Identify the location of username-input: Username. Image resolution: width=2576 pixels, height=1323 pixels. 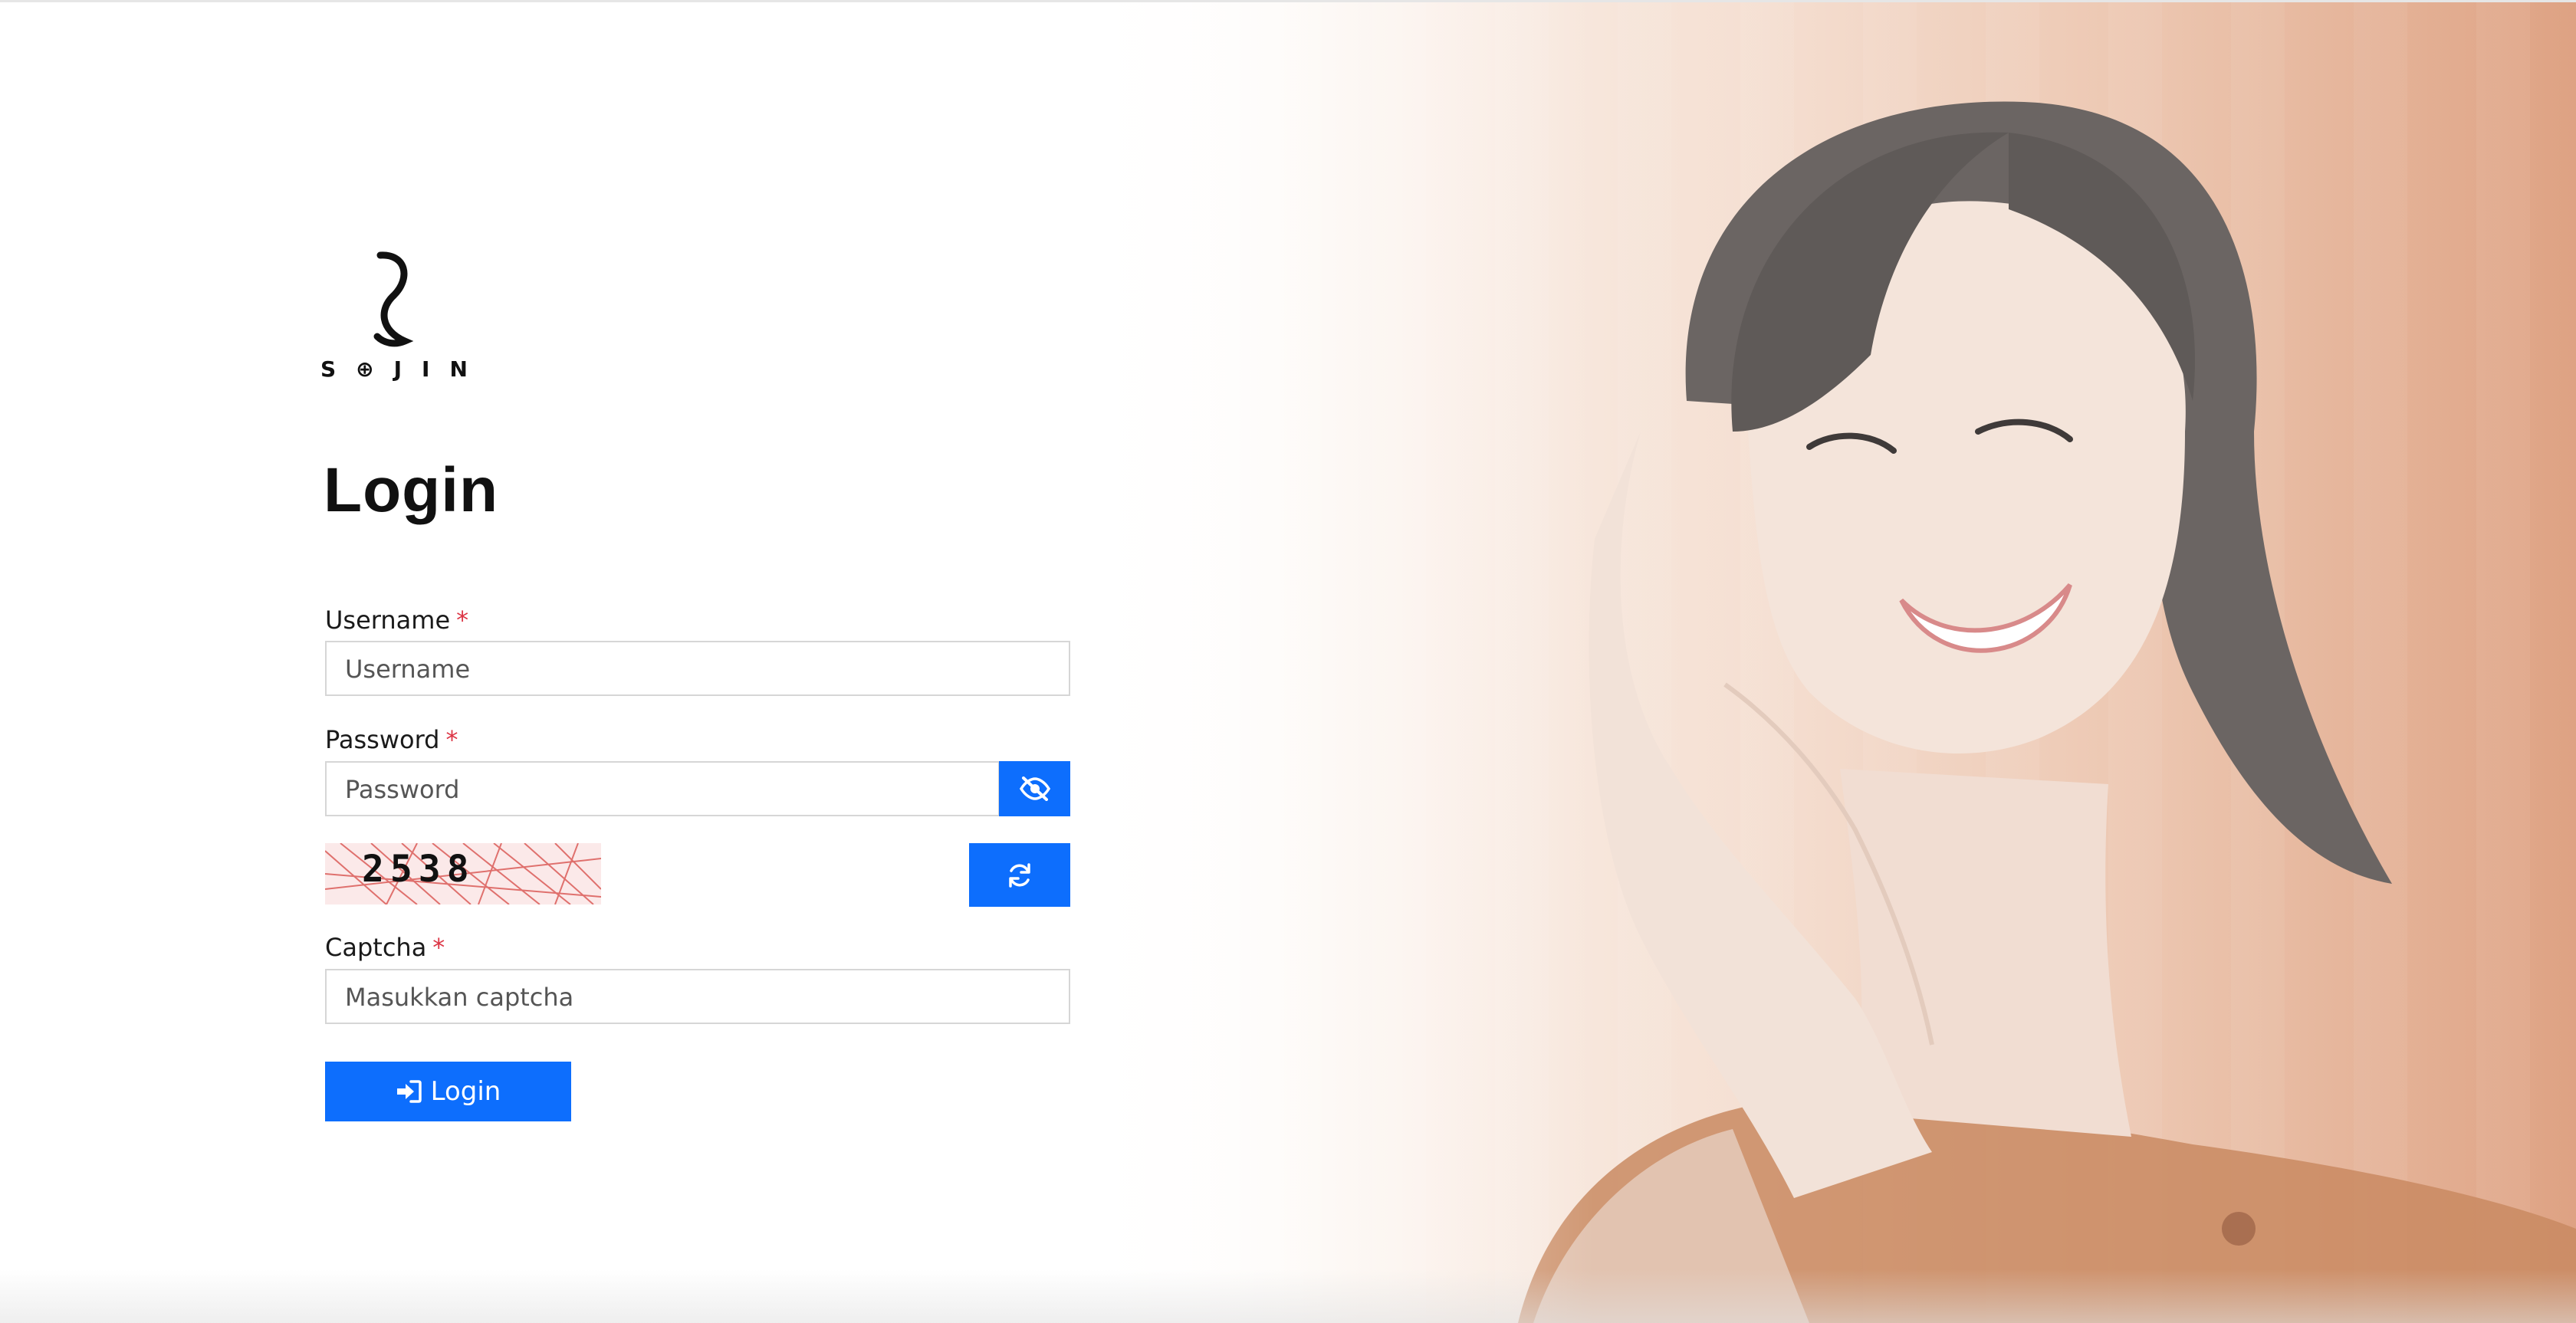
(698, 668).